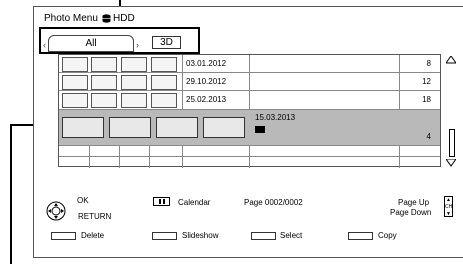 This screenshot has height=266, width=463. What do you see at coordinates (206, 63) in the screenshot?
I see `group-date: 03.01.2012` at bounding box center [206, 63].